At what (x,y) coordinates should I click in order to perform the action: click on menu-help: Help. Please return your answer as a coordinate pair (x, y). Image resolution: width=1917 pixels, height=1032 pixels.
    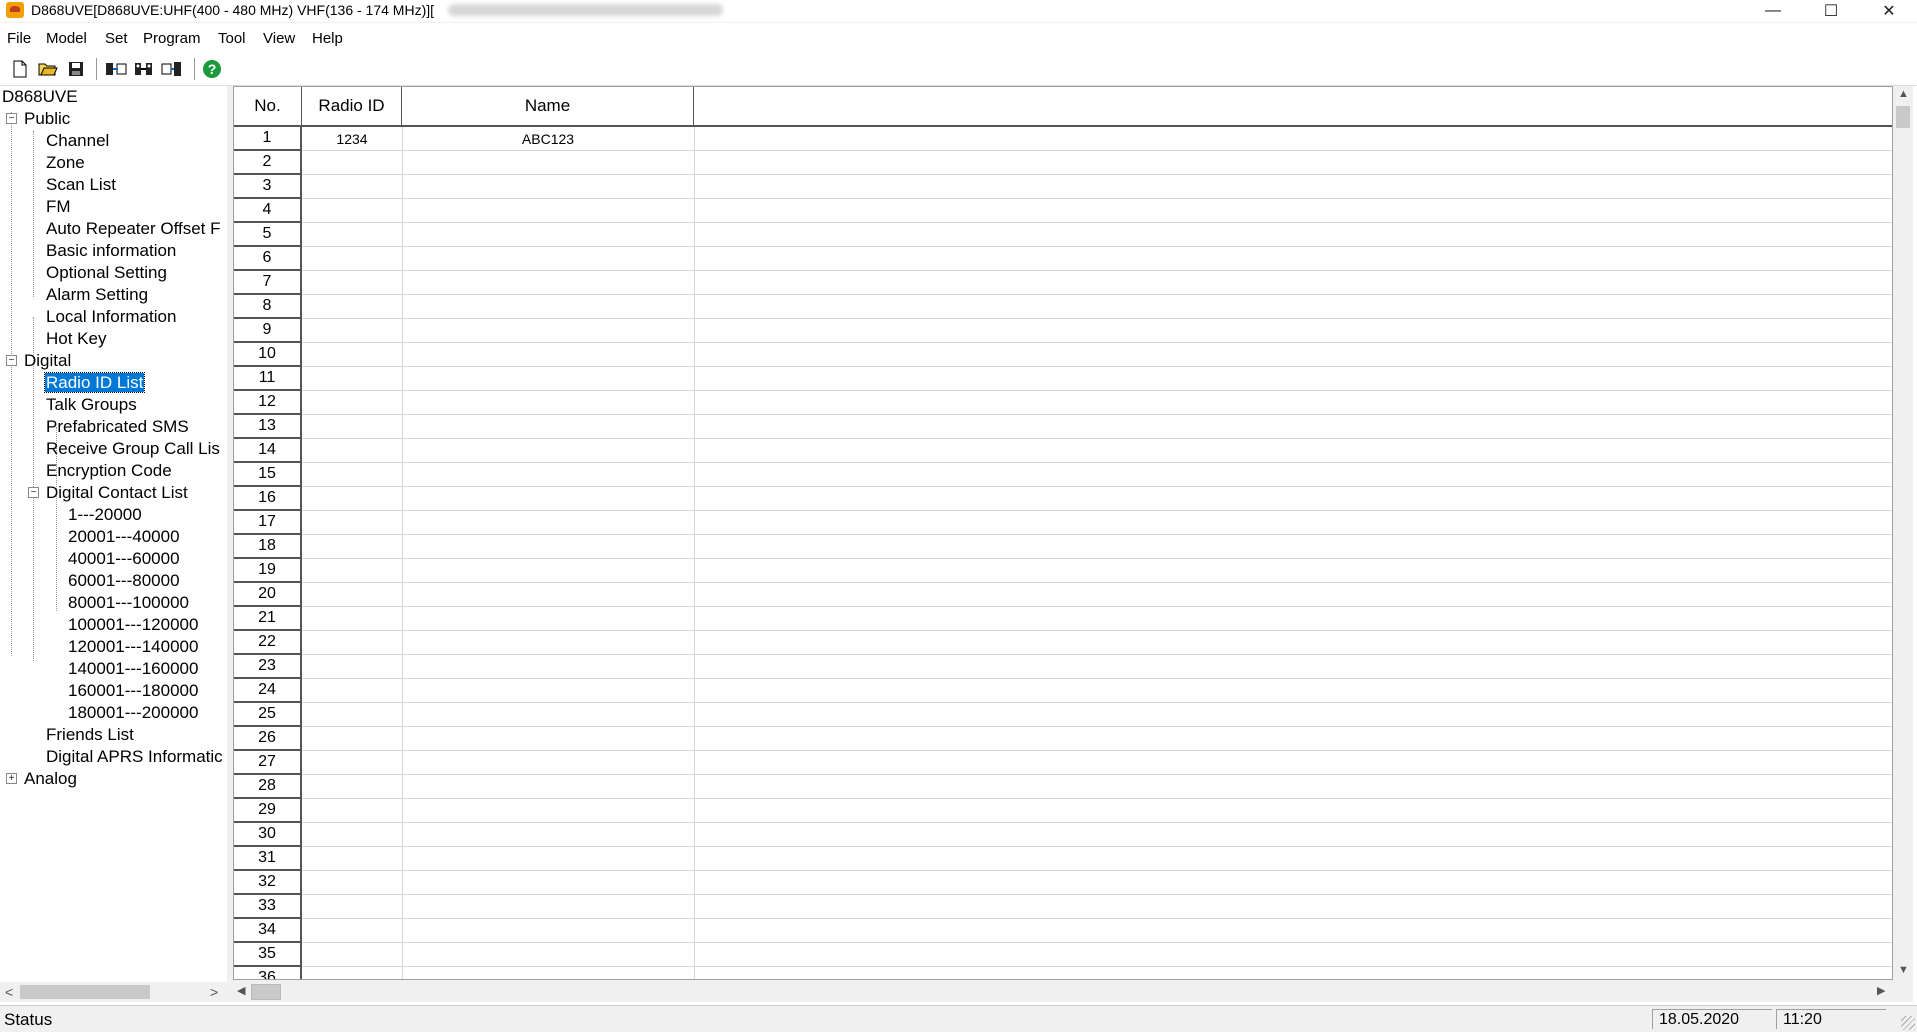
    Looking at the image, I should click on (327, 39).